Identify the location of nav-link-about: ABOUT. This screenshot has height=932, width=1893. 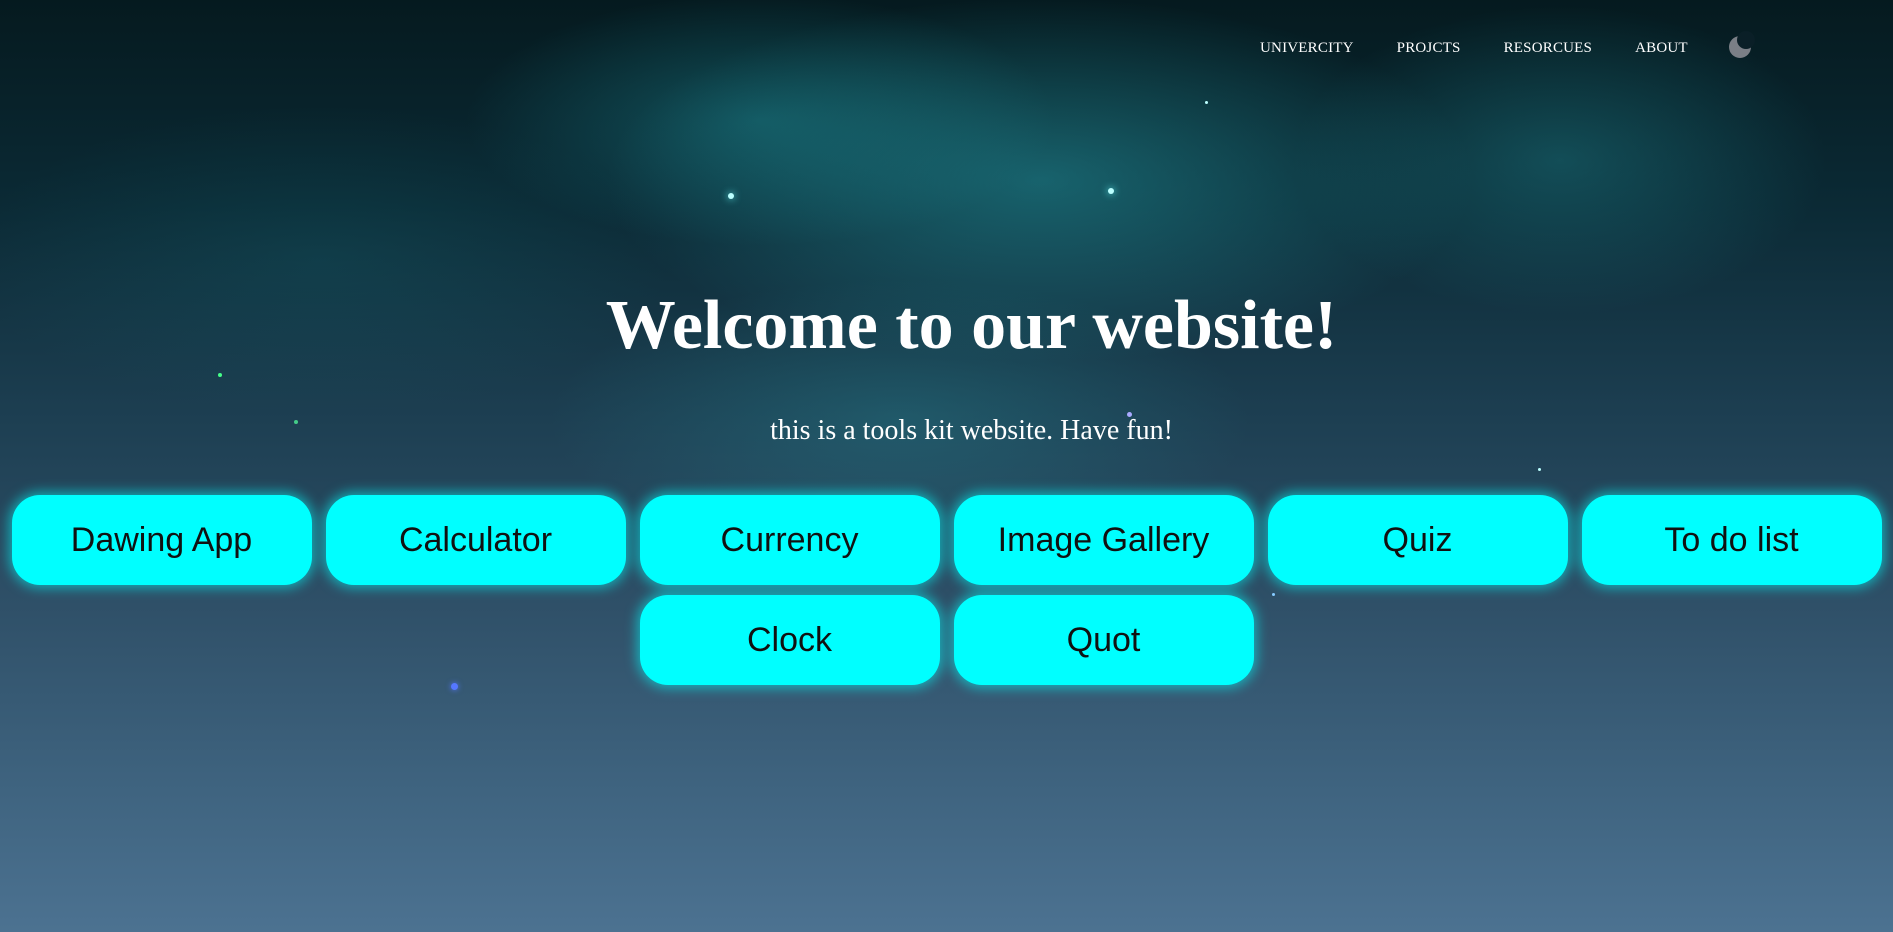
(1661, 48).